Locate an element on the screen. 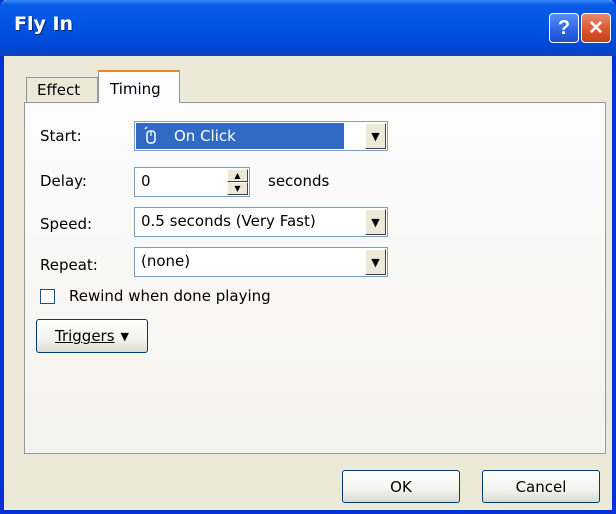  close-button: ✕ is located at coordinates (596, 28).